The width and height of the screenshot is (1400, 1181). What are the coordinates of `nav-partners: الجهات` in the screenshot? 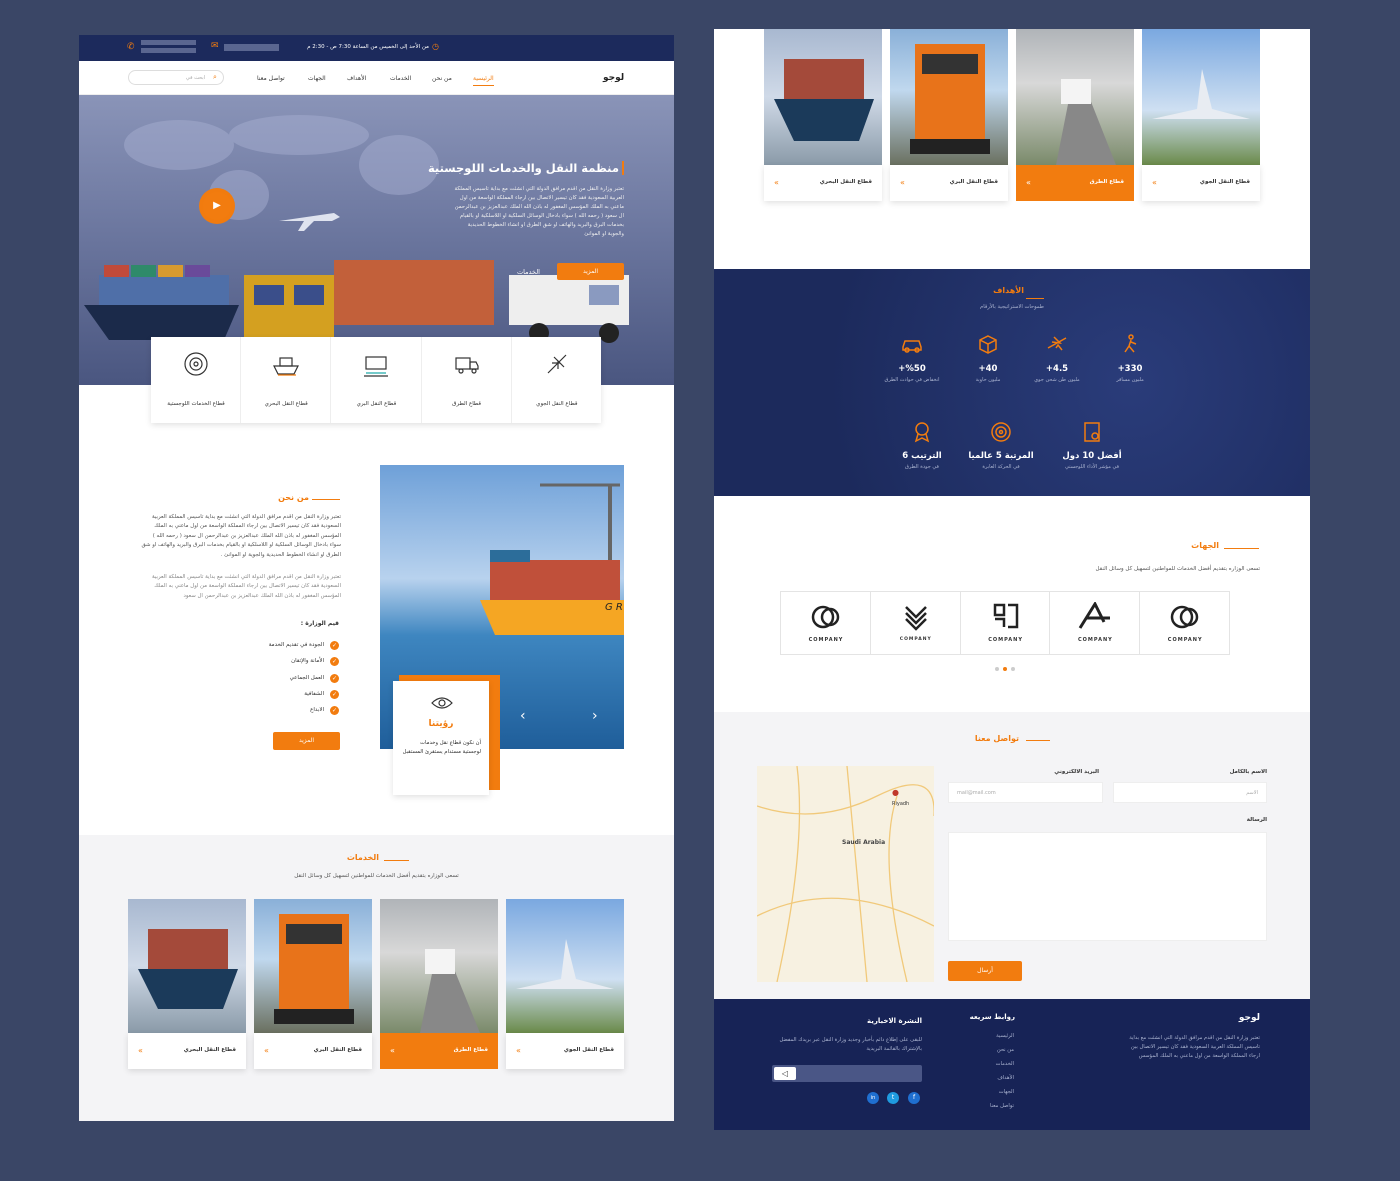 It's located at (317, 78).